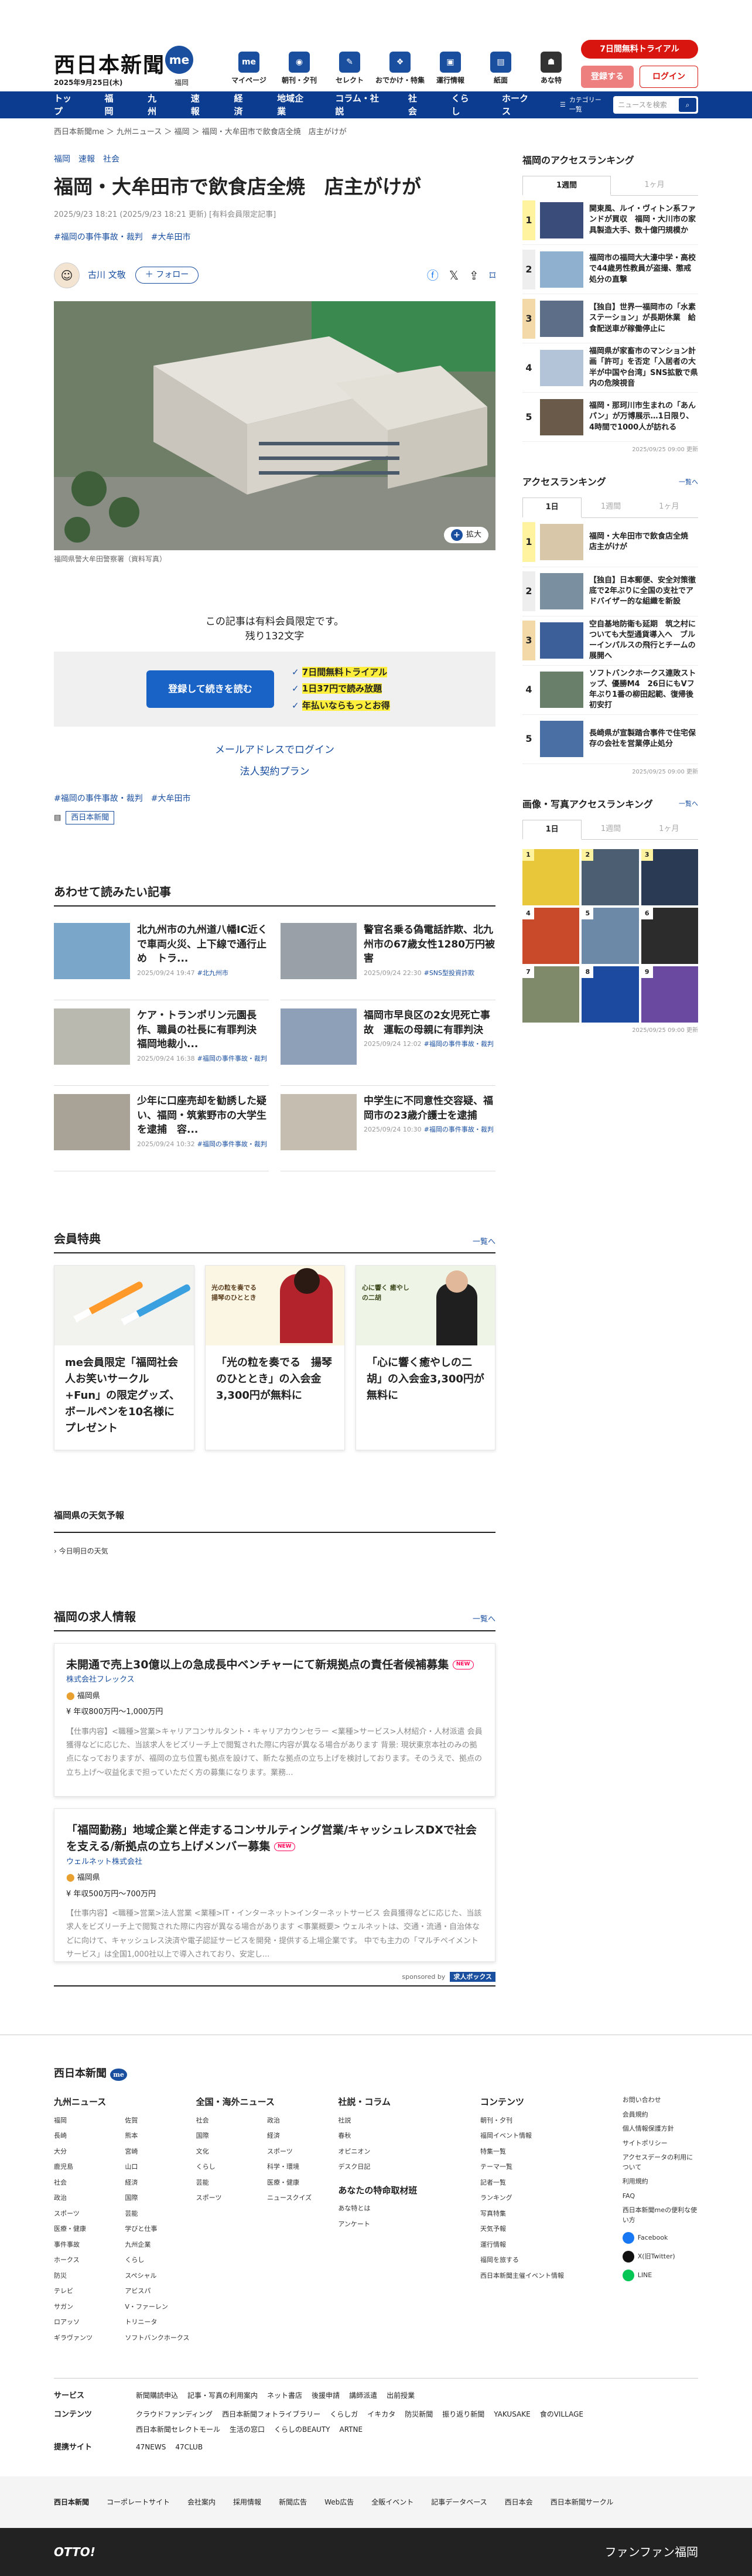  Describe the element at coordinates (274, 772) in the screenshot. I see `corporate-plan-link: 法人契約プラン` at that location.